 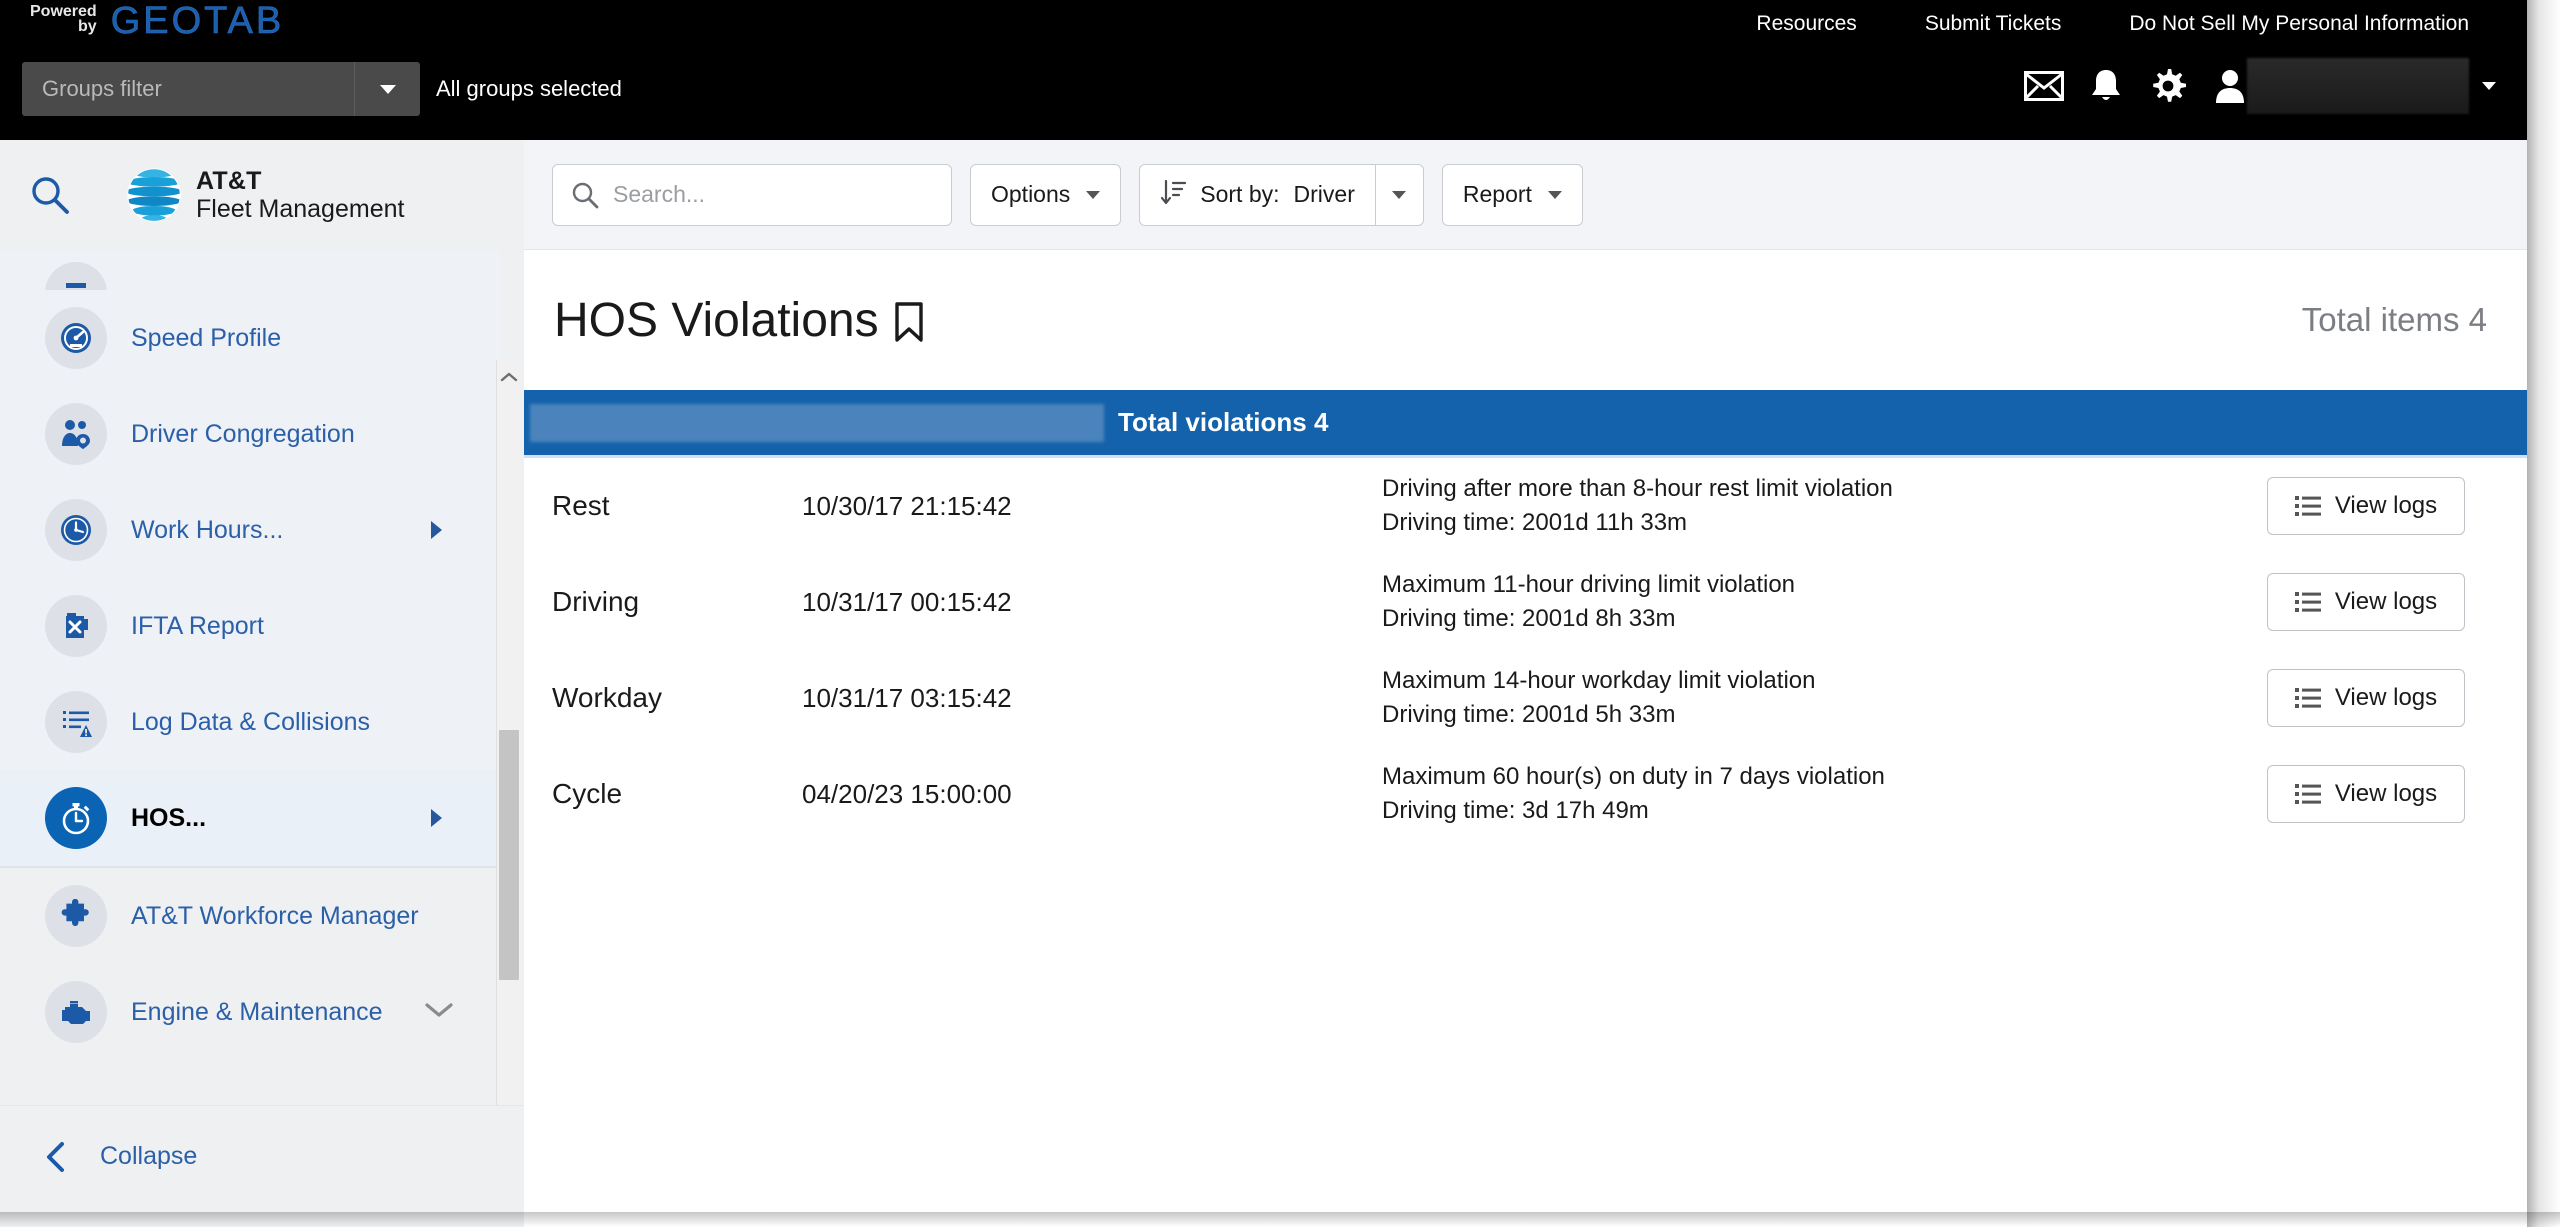 I want to click on sort-by-value: Driver, so click(x=1324, y=194).